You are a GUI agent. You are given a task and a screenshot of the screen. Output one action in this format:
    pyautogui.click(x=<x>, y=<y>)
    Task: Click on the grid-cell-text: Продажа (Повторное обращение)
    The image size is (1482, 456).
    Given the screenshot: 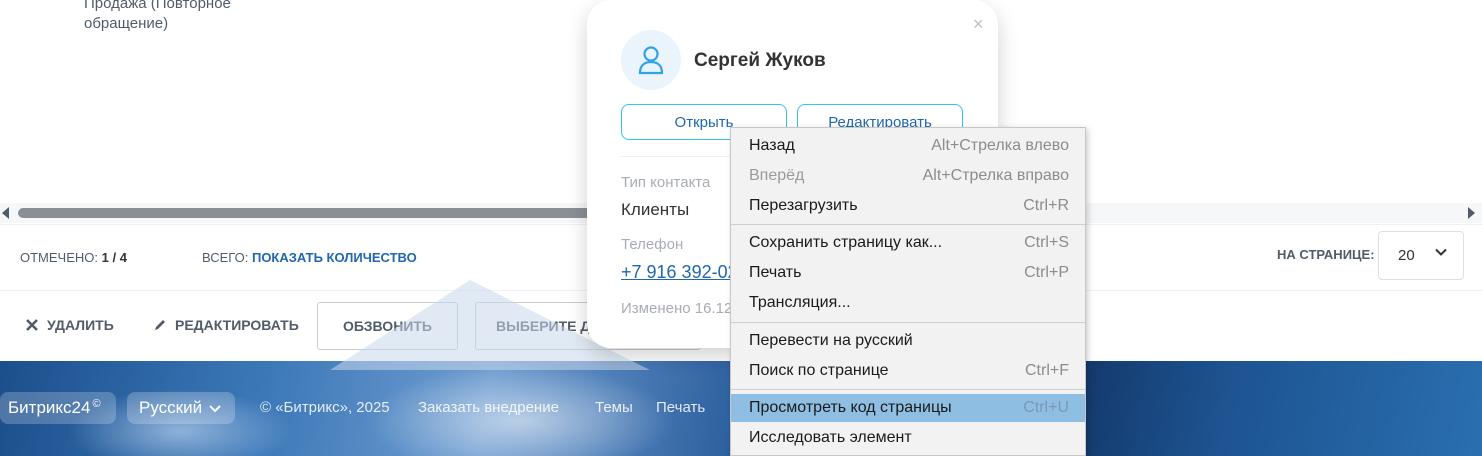 What is the action you would take?
    pyautogui.click(x=157, y=16)
    